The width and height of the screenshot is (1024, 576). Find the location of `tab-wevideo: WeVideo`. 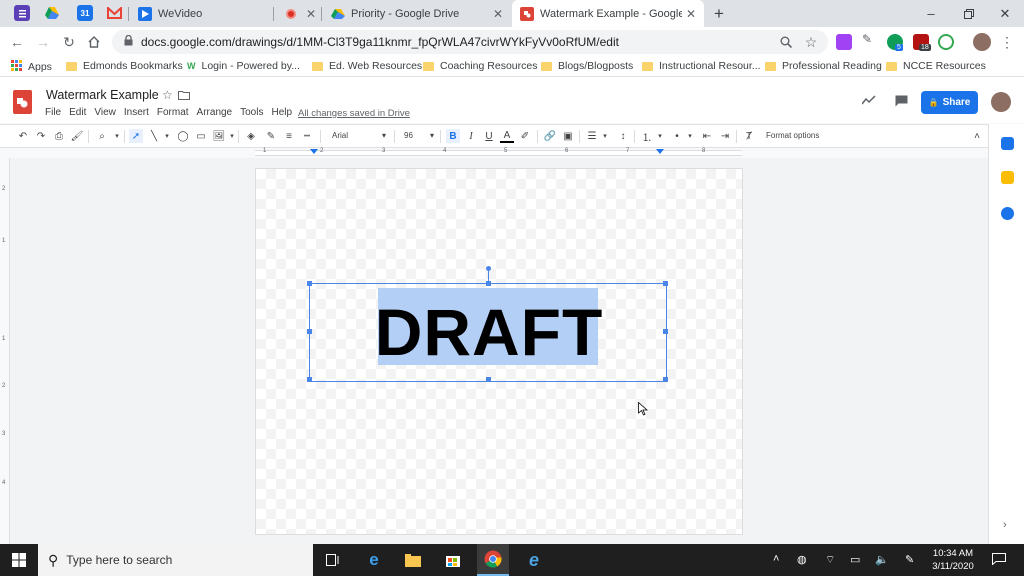

tab-wevideo: WeVideo is located at coordinates (200, 13).